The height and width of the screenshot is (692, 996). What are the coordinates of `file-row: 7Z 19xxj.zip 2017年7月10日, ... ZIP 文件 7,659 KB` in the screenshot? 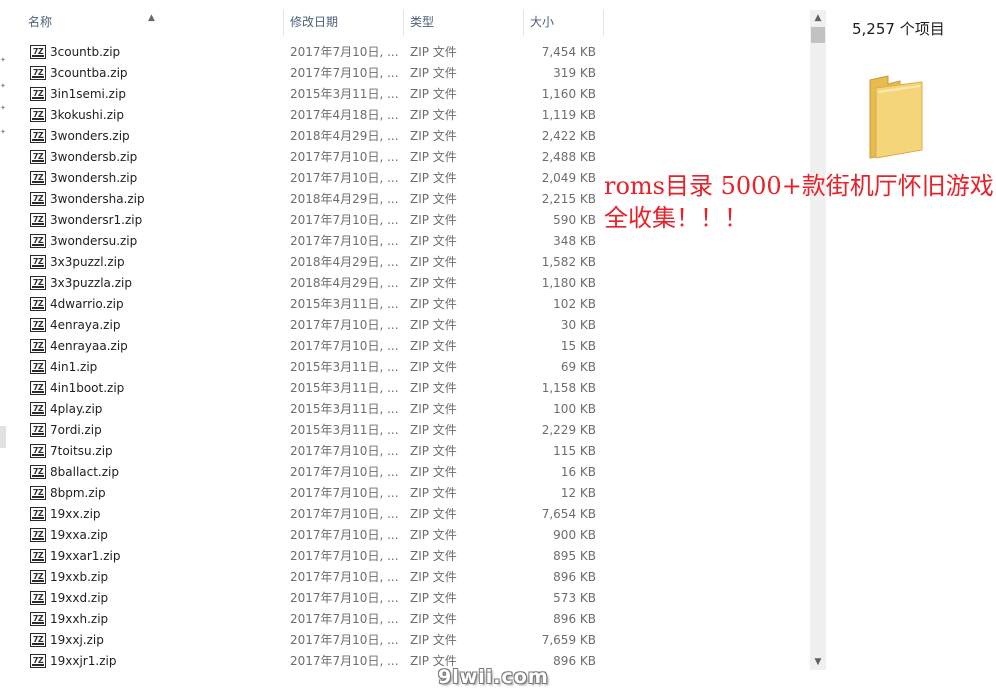 It's located at (410, 640).